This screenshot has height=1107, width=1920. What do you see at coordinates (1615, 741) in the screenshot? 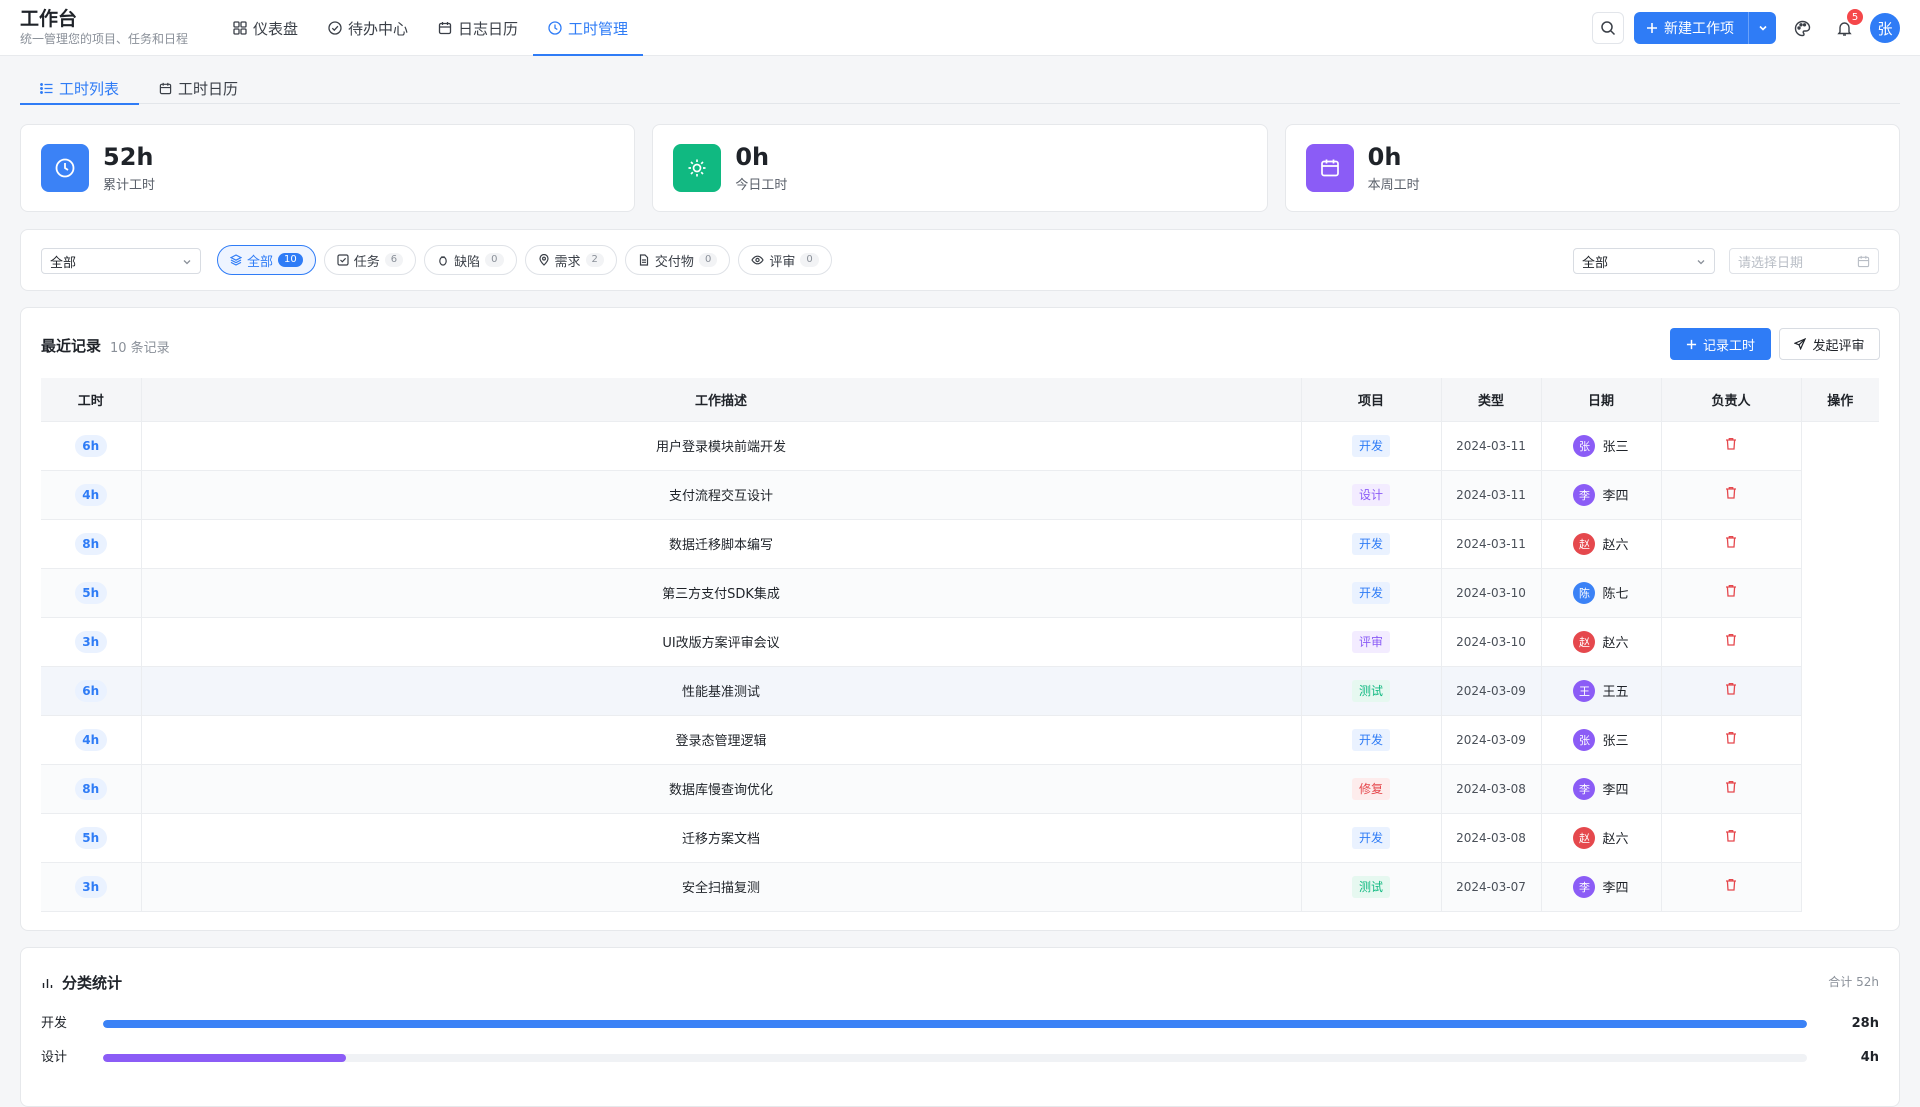
I see `owner-name: 张三` at bounding box center [1615, 741].